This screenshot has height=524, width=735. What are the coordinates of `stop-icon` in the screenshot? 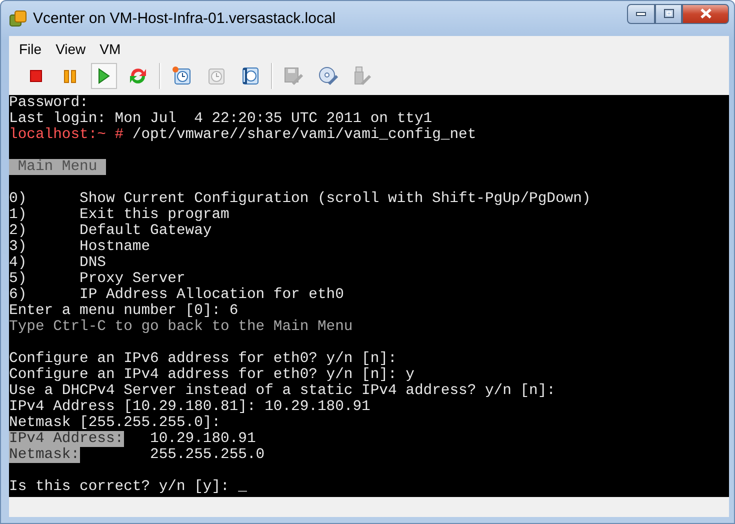 It's located at (36, 76).